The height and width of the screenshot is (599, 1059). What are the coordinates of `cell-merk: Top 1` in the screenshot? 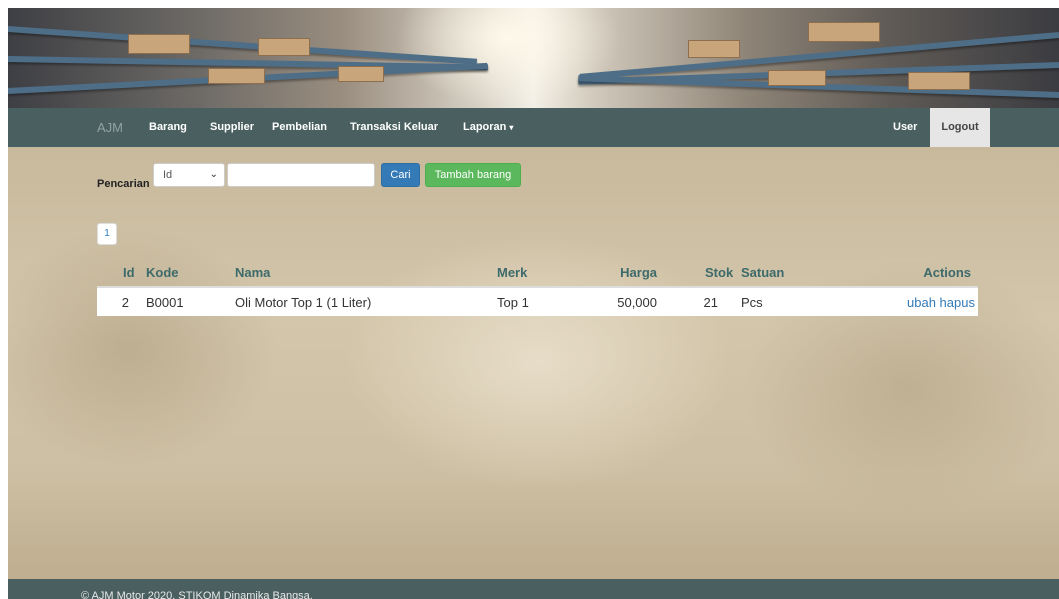 It's located at (513, 302).